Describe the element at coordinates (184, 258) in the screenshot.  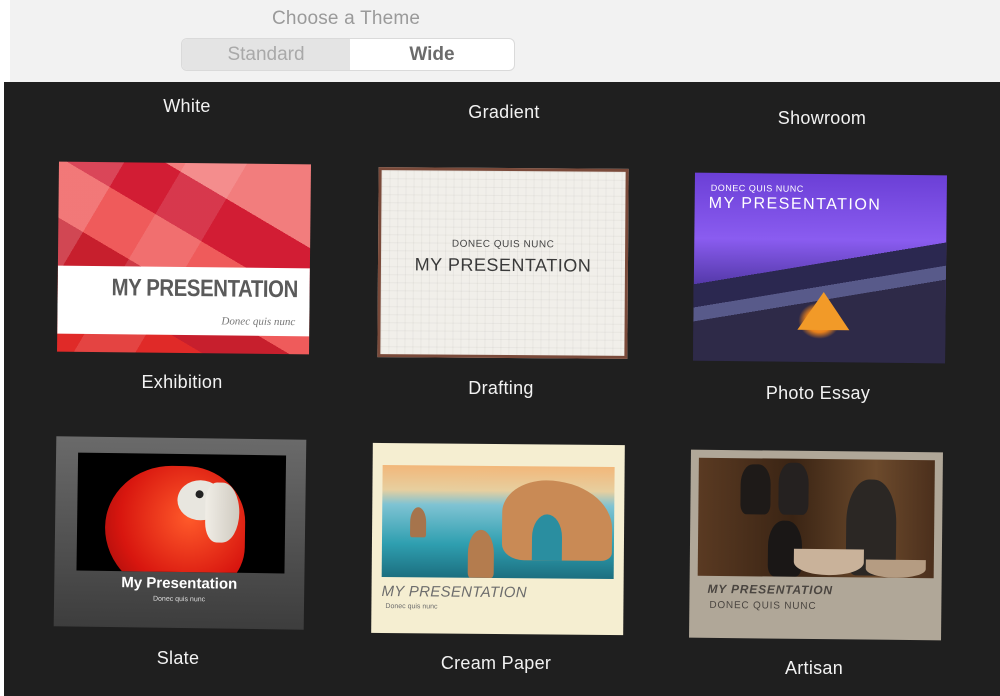
I see `theme-thumbnail-exhibition: MY PRESENTATION Donec quis nunc` at that location.